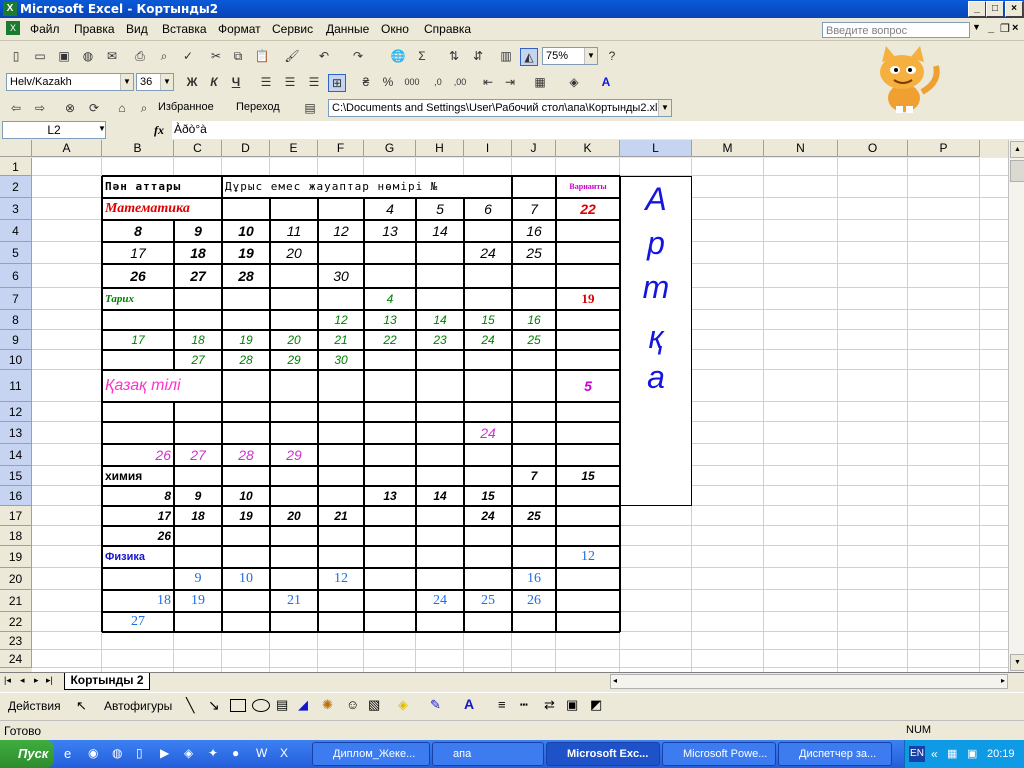 The image size is (1024, 768). Describe the element at coordinates (292, 29) in the screenshot. I see `menu-tools: Сервис` at that location.